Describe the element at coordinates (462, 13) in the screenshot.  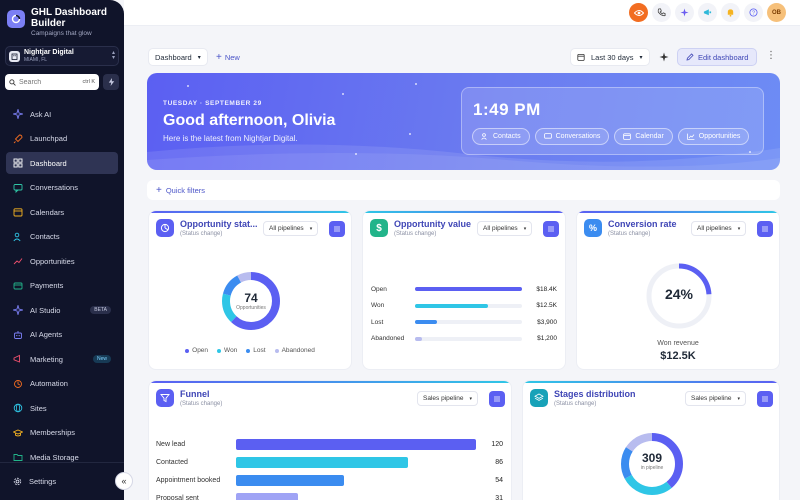
I see `topbar: ? OB` at that location.